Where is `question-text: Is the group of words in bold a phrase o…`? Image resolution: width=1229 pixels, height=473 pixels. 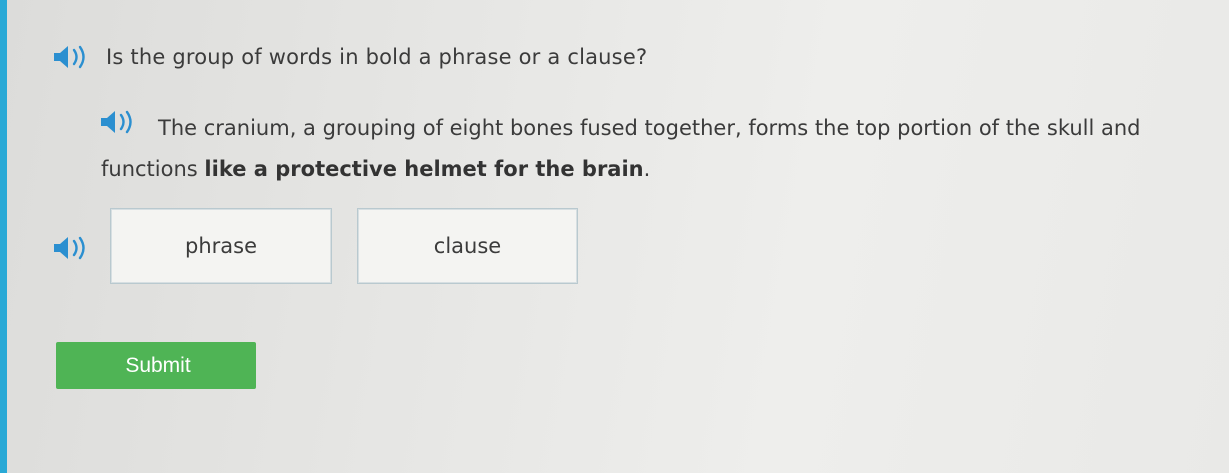 question-text: Is the group of words in bold a phrase o… is located at coordinates (377, 57).